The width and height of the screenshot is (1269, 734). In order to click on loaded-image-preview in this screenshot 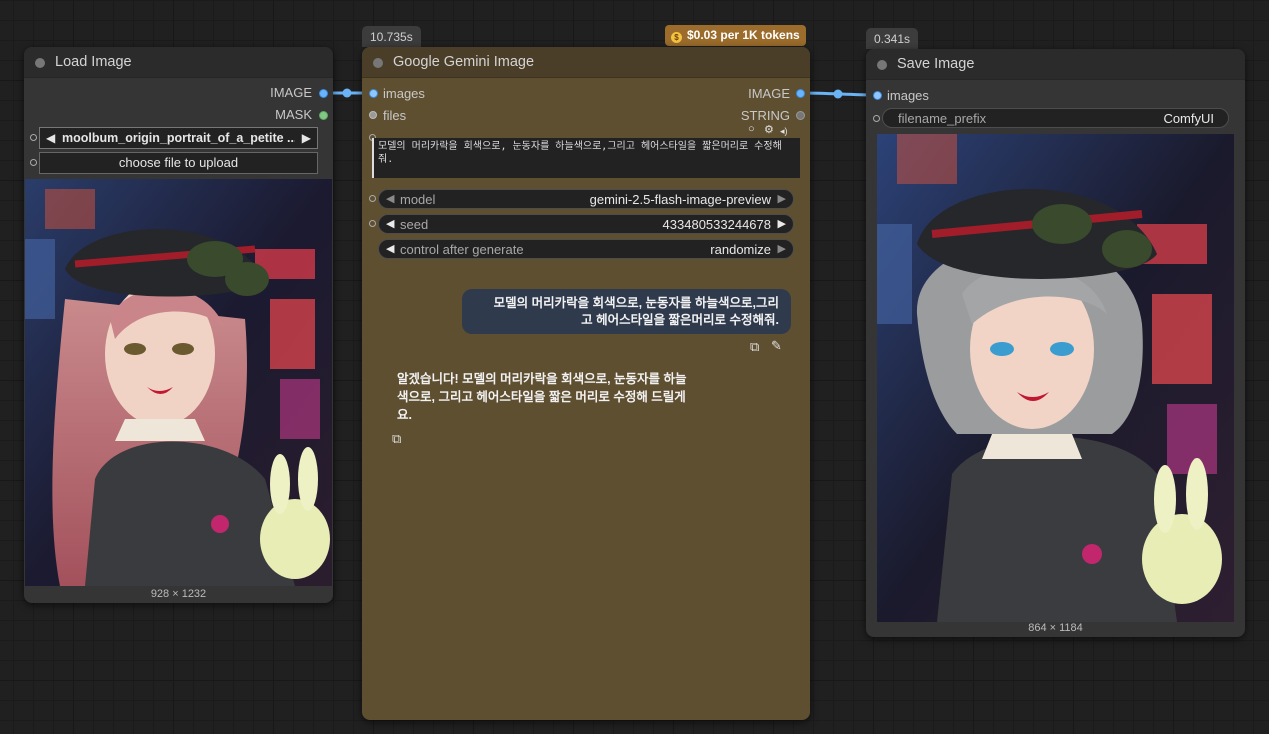, I will do `click(178, 382)`.